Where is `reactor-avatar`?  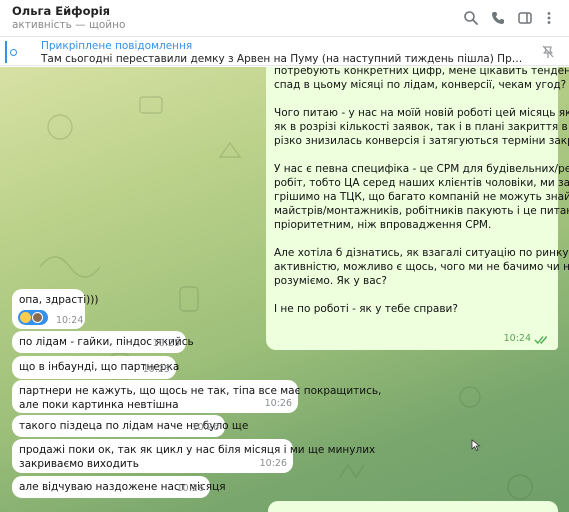 reactor-avatar is located at coordinates (37, 317).